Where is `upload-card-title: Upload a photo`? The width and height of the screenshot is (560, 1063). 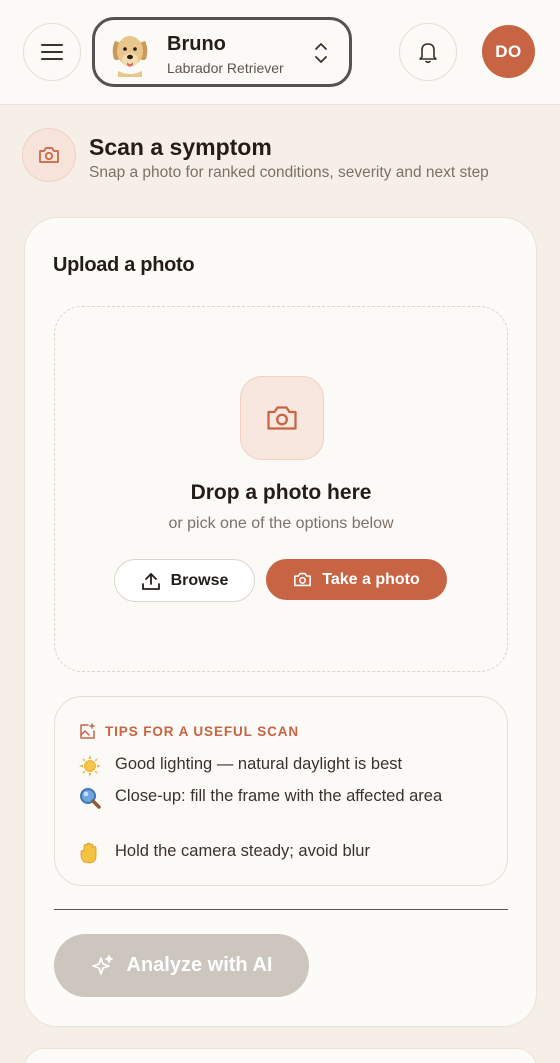
upload-card-title: Upload a photo is located at coordinates (124, 265).